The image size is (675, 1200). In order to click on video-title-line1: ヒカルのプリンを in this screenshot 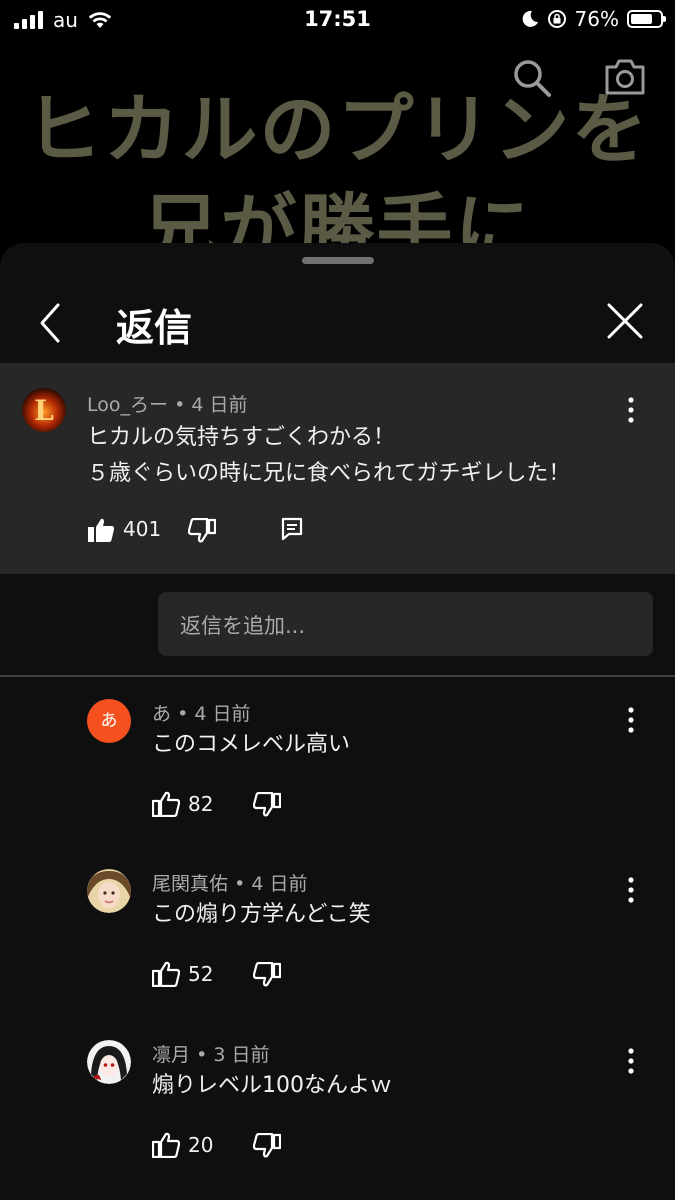, I will do `click(337, 129)`.